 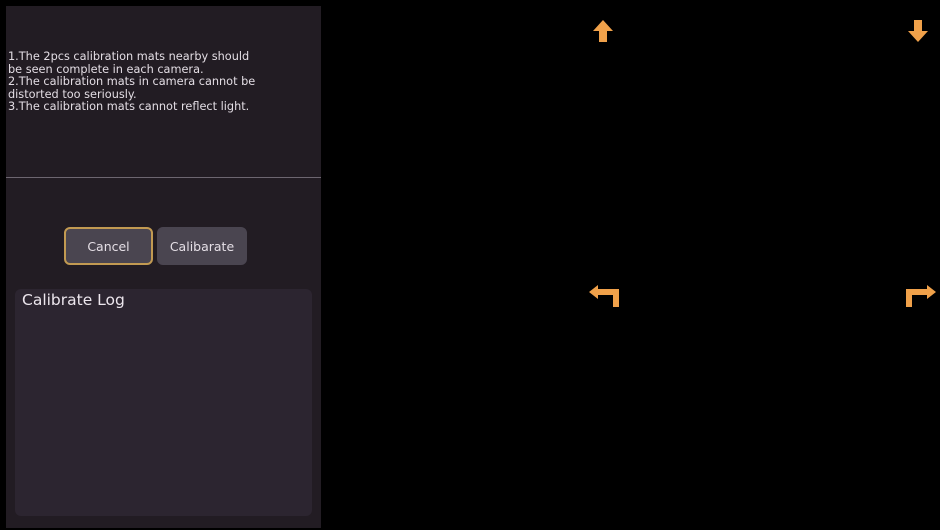 What do you see at coordinates (73, 300) in the screenshot?
I see `calibrate-log-title: Calibrate Log` at bounding box center [73, 300].